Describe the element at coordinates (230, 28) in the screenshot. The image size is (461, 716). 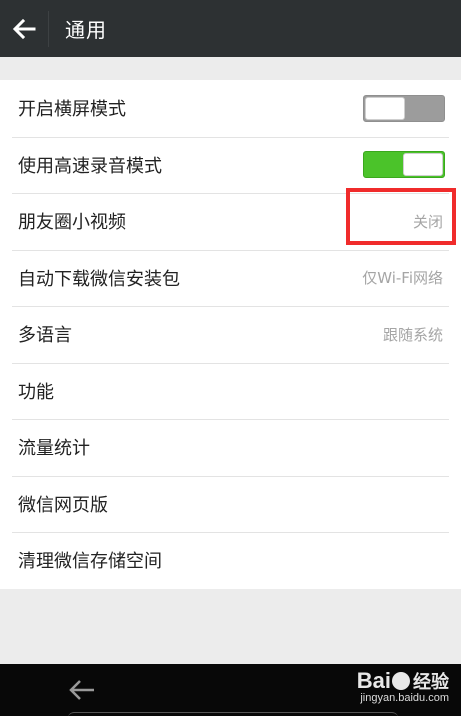
I see `top-bar: 通用` at that location.